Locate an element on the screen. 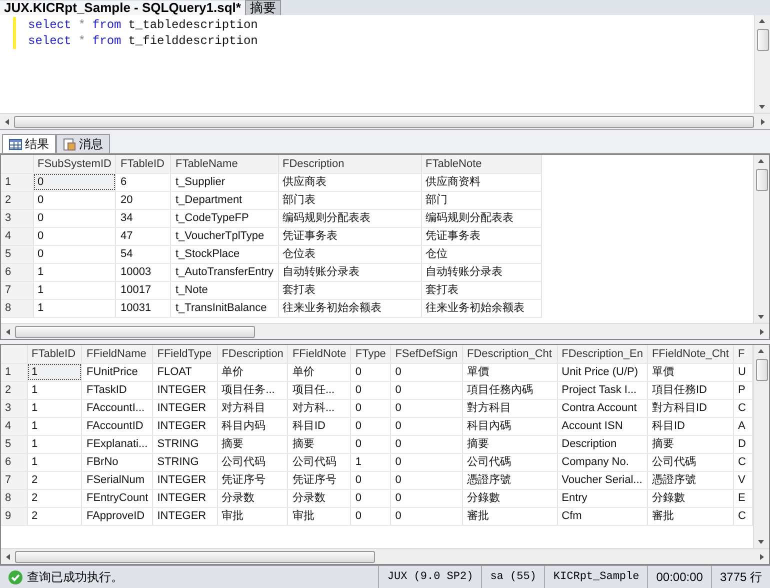  table-cell: STRING is located at coordinates (185, 444).